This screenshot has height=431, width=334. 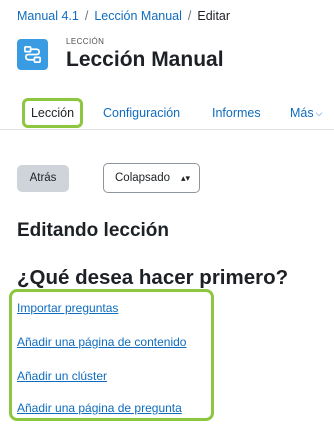 I want to click on title-block: LECCIÓN Lección Manual, so click(x=145, y=54).